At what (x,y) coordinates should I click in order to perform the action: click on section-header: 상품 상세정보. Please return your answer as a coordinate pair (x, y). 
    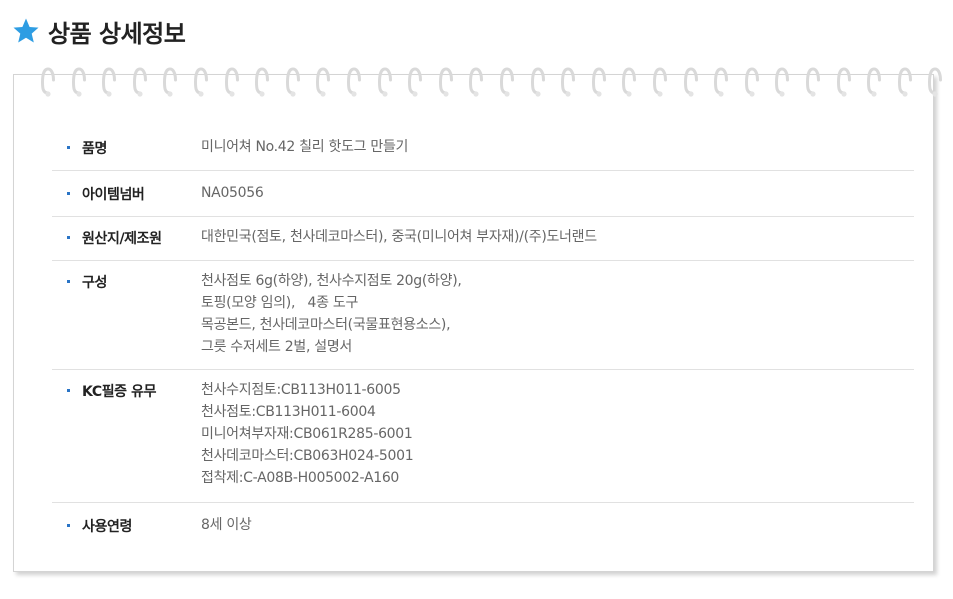
    Looking at the image, I should click on (99, 31).